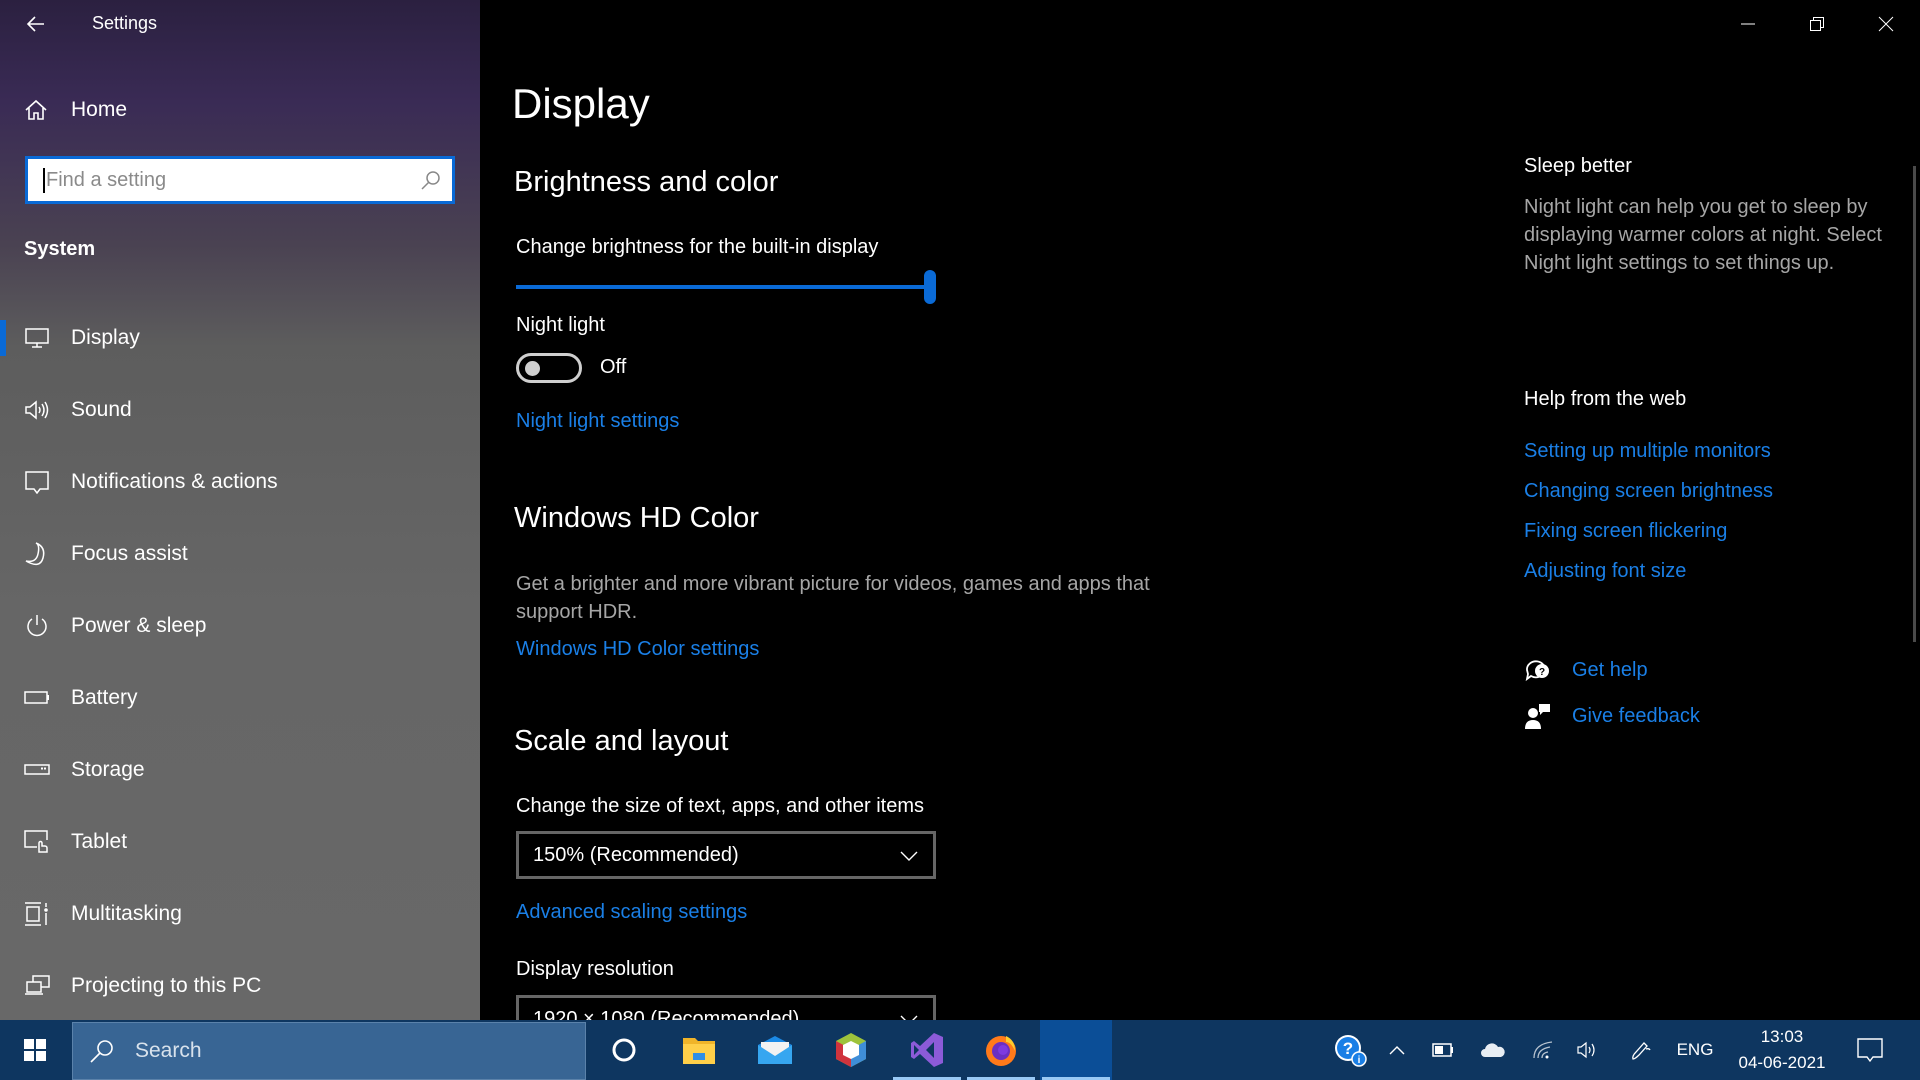 The image size is (1920, 1080). Describe the element at coordinates (240, 554) in the screenshot. I see `sidebar-item-focus-assist: Focus assist` at that location.